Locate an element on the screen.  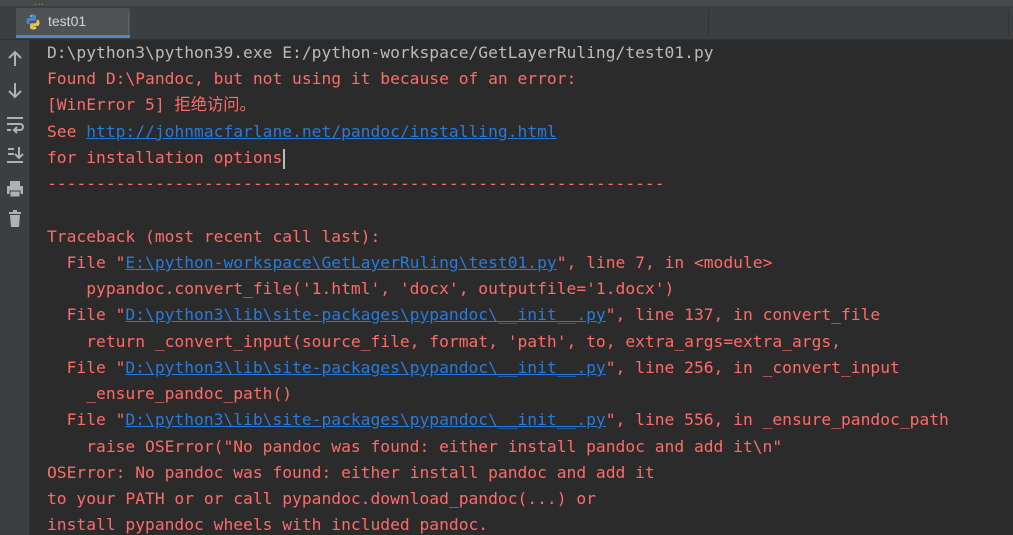
tab-label: test01 is located at coordinates (67, 21).